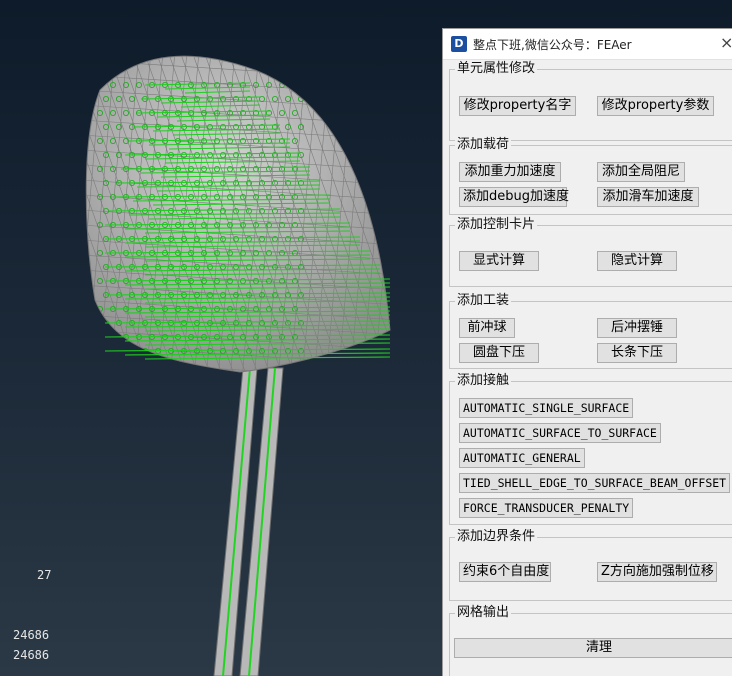 The image size is (732, 676). What do you see at coordinates (593, 648) in the screenshot?
I see `clean-button: 清理` at bounding box center [593, 648].